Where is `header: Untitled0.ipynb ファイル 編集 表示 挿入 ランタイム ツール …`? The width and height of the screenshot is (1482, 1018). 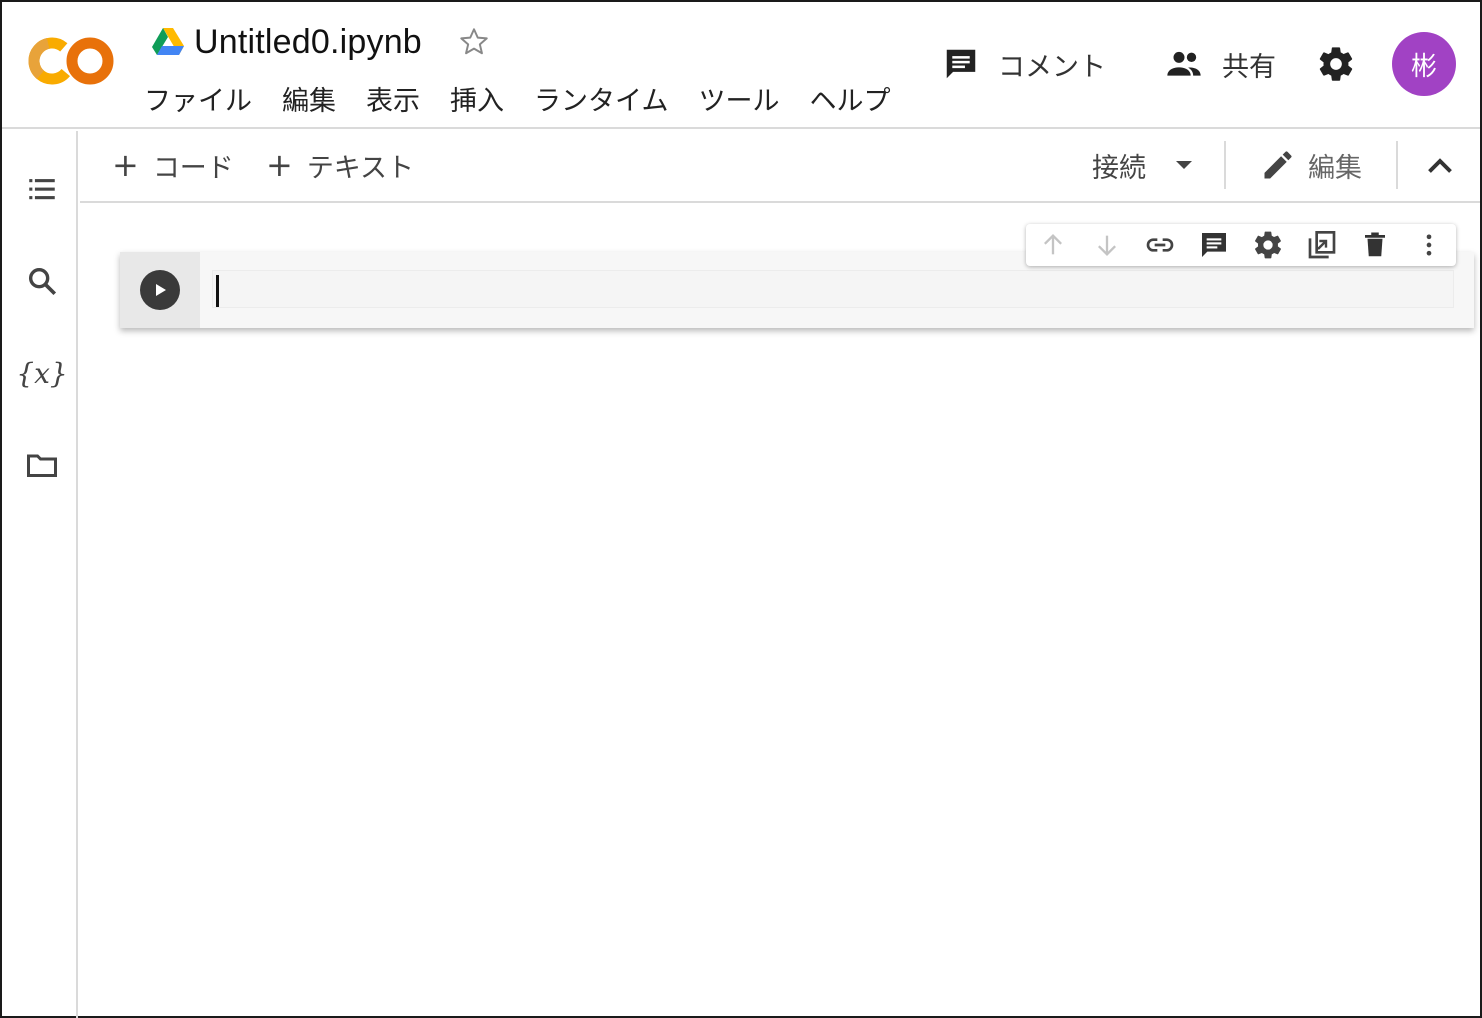
header: Untitled0.ipynb ファイル 編集 表示 挿入 ランタイム ツール … is located at coordinates (741, 65).